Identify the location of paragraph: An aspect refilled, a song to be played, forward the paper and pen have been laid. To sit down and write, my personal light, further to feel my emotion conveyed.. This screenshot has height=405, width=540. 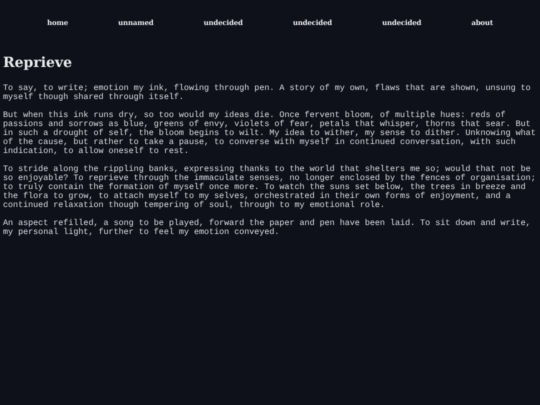
(267, 227).